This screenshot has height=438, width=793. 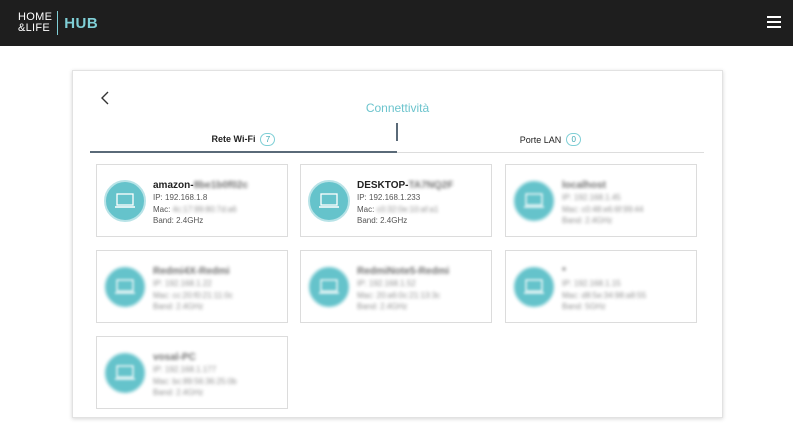 What do you see at coordinates (603, 209) in the screenshot?
I see `device-mac: Mac: c0:48:e6:6f:99:44` at bounding box center [603, 209].